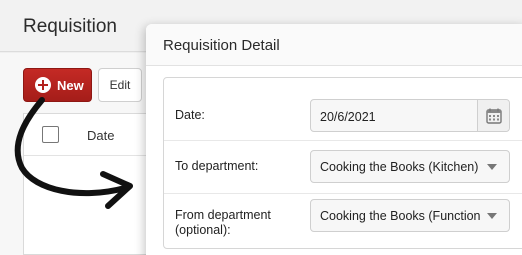 Image resolution: width=522 pixels, height=255 pixels. What do you see at coordinates (50, 134) in the screenshot?
I see `select-all-checkbox` at bounding box center [50, 134].